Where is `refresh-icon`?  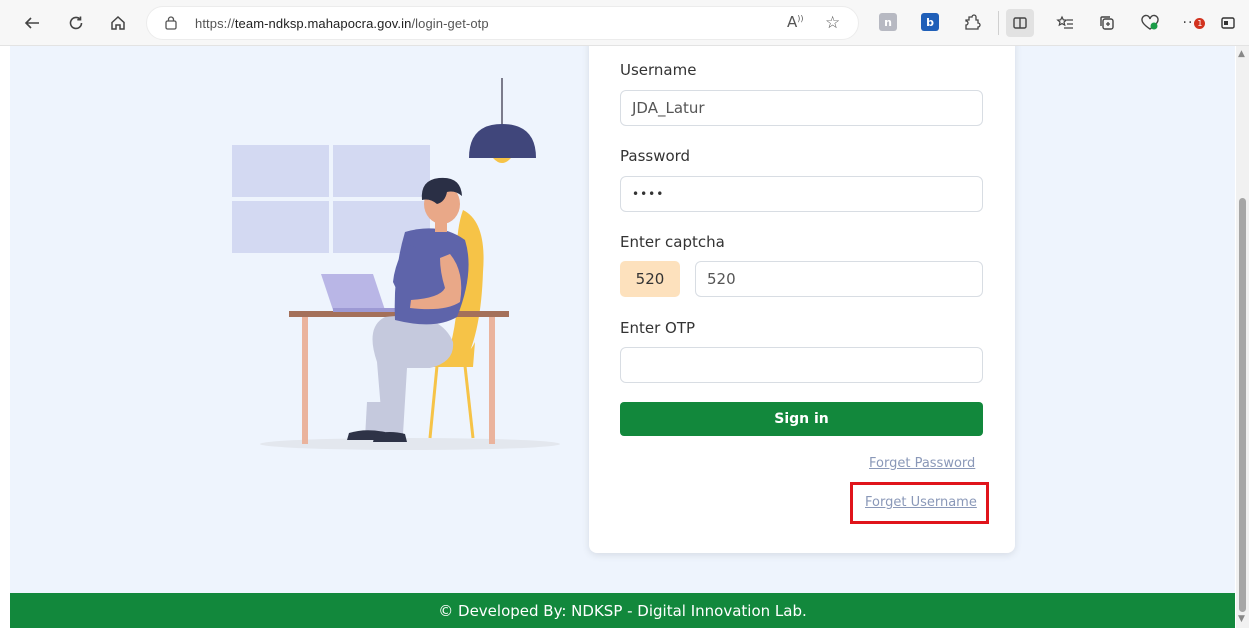 refresh-icon is located at coordinates (76, 23).